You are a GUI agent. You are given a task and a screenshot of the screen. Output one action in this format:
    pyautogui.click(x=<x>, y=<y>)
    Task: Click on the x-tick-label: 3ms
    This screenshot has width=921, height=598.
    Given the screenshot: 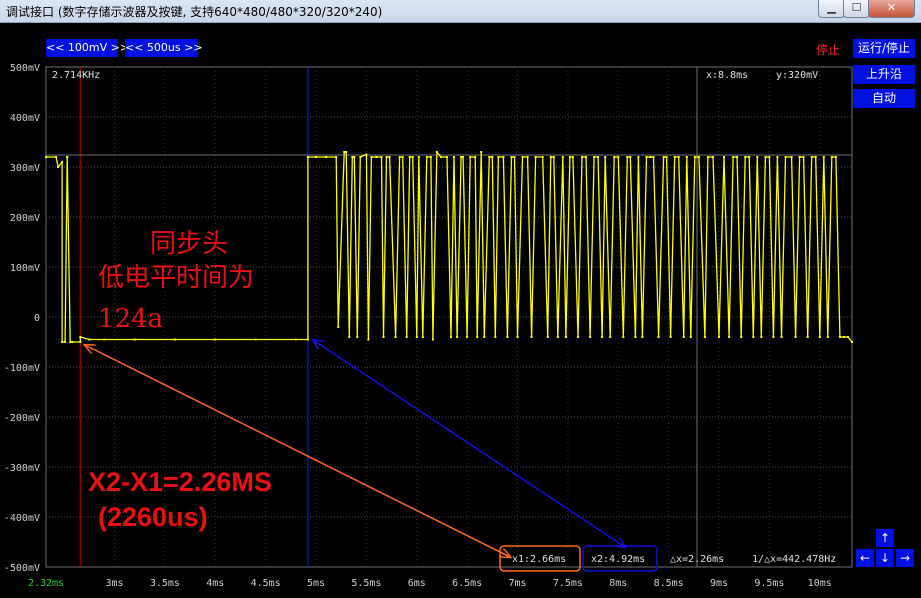 What is the action you would take?
    pyautogui.click(x=114, y=583)
    